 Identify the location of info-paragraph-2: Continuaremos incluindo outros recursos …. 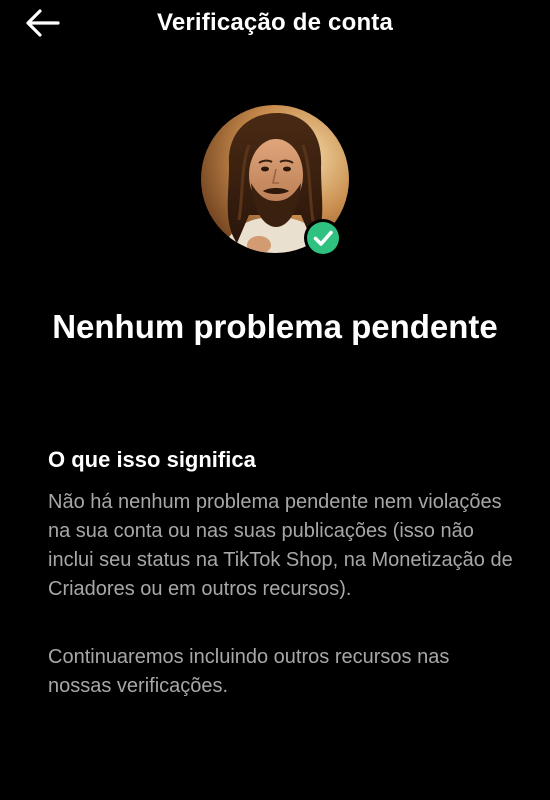
(249, 671).